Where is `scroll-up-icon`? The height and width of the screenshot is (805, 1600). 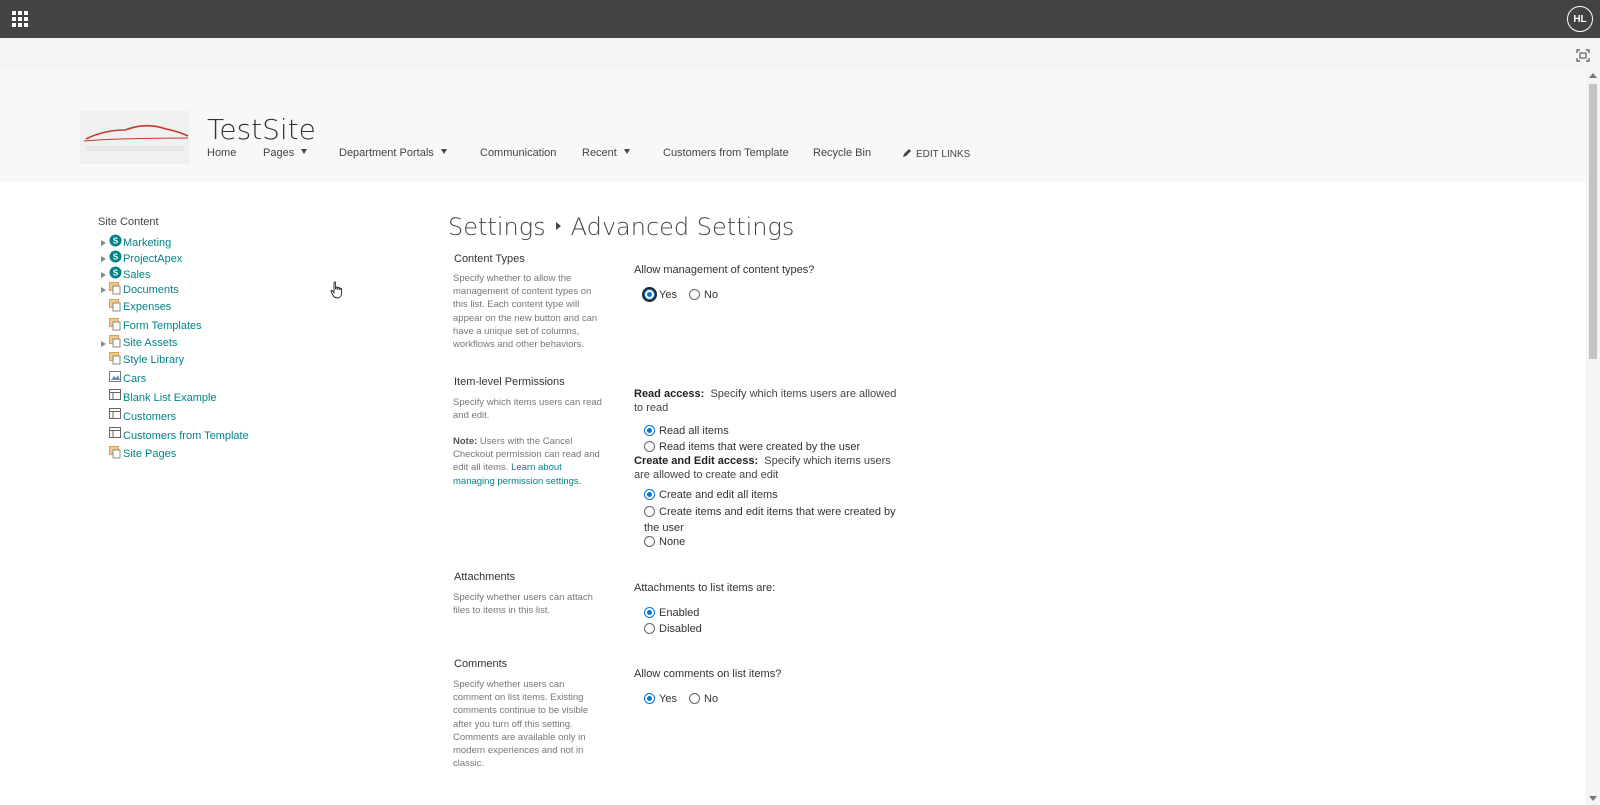 scroll-up-icon is located at coordinates (1593, 75).